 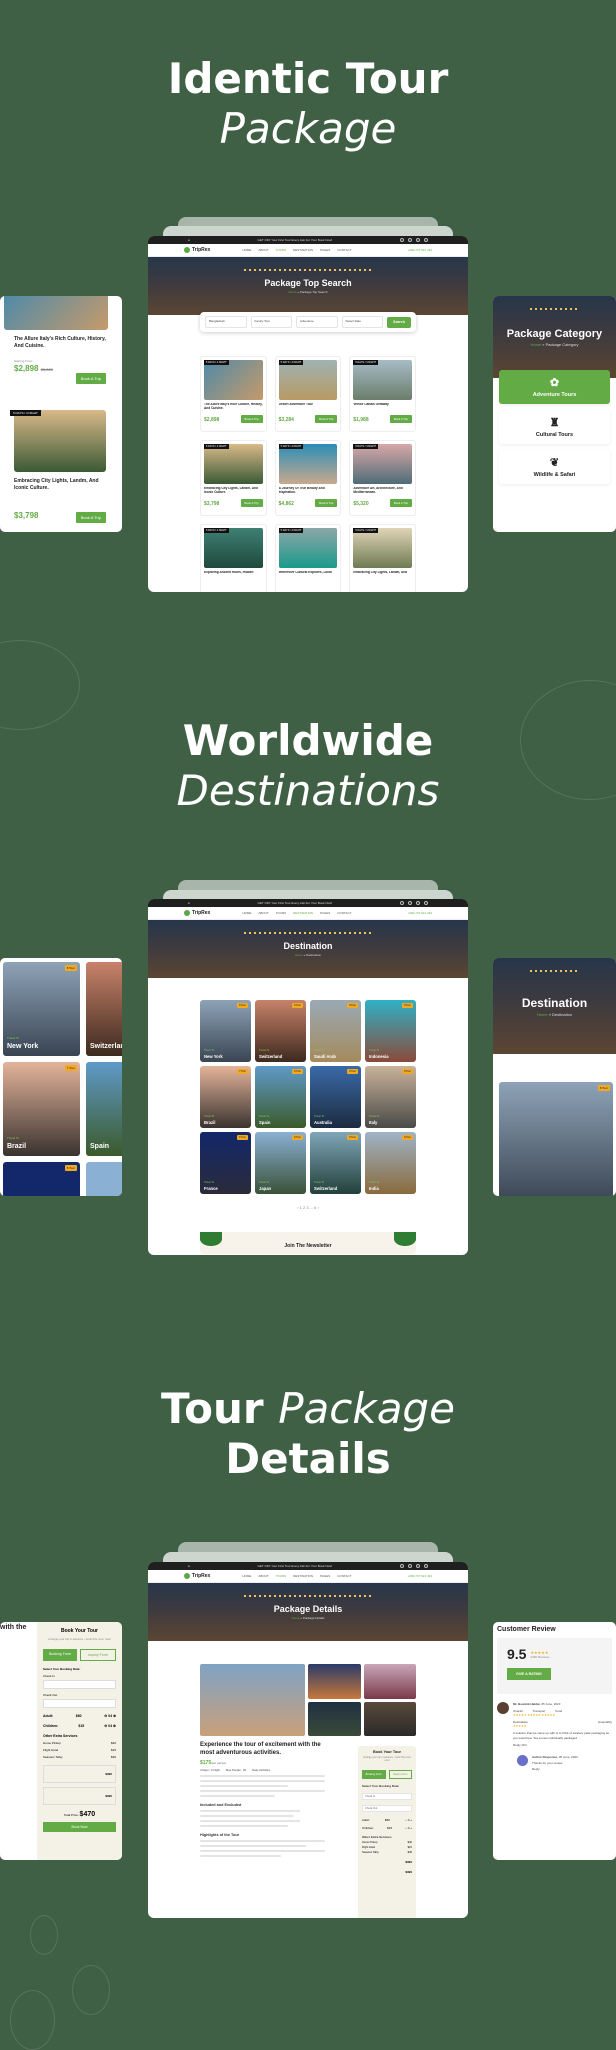 I want to click on destination-select: Bangladesh, so click(x=226, y=322).